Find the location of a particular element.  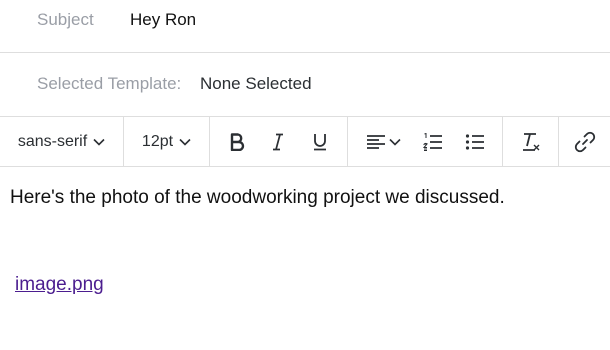

font-size-select: 12pt is located at coordinates (166, 142).